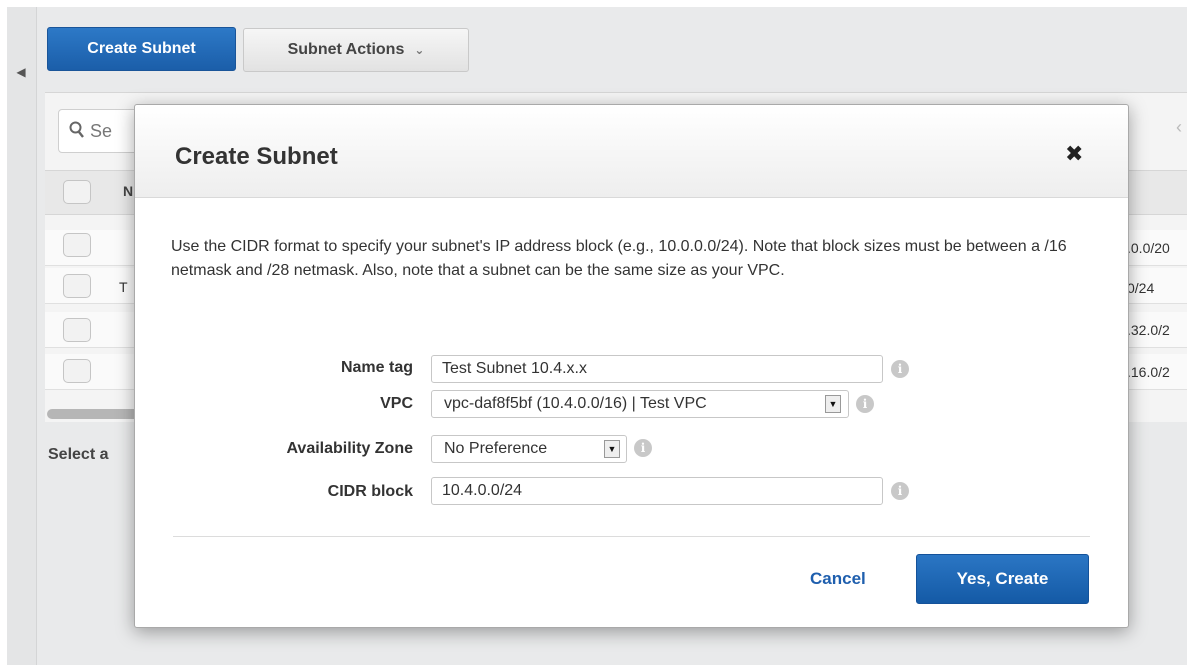  Describe the element at coordinates (79, 131) in the screenshot. I see `search-icon` at that location.